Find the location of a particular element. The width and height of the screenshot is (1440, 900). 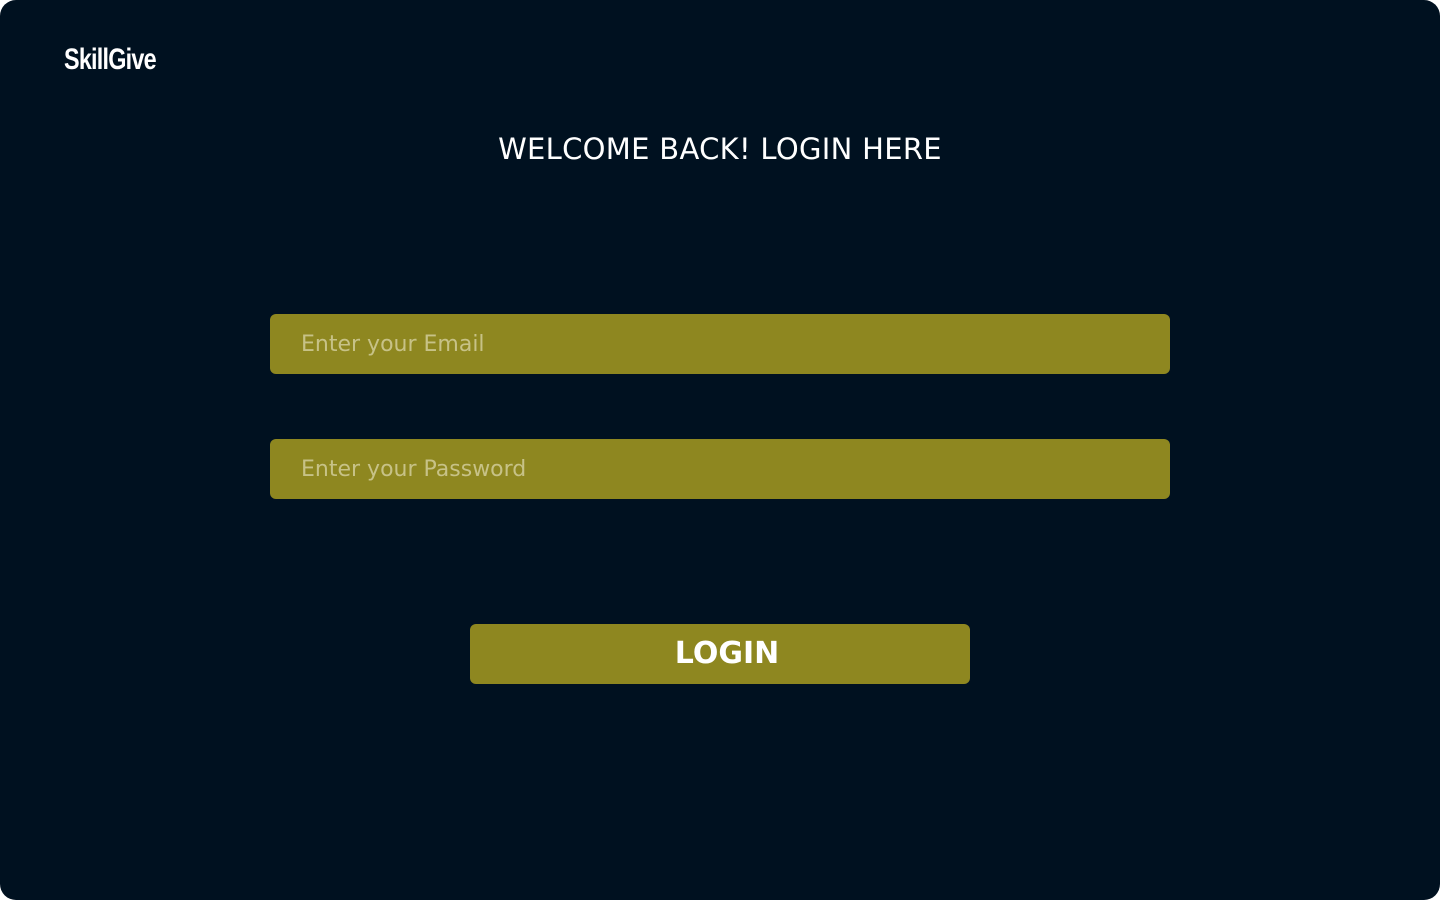

login-button: LOGIN is located at coordinates (720, 654).